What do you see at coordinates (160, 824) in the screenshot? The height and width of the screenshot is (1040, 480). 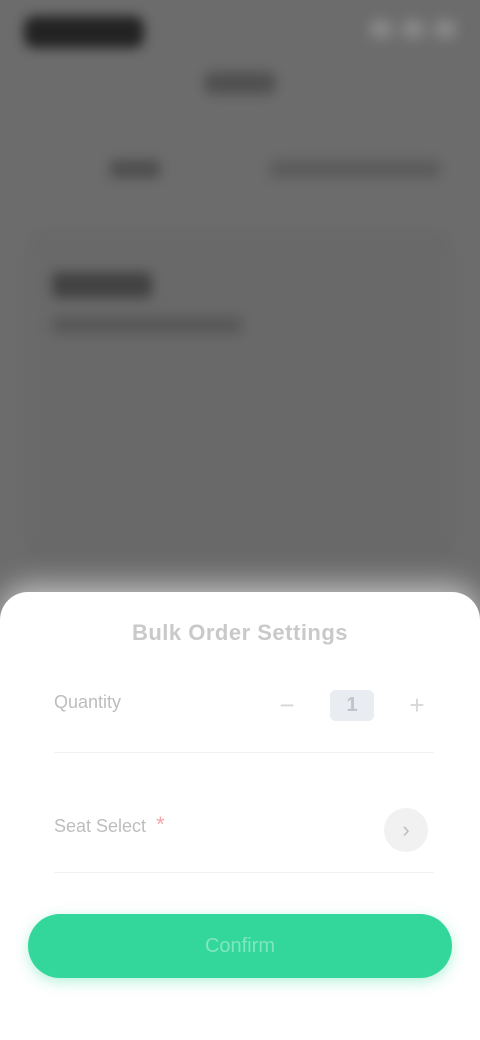 I see `required-mark: *` at bounding box center [160, 824].